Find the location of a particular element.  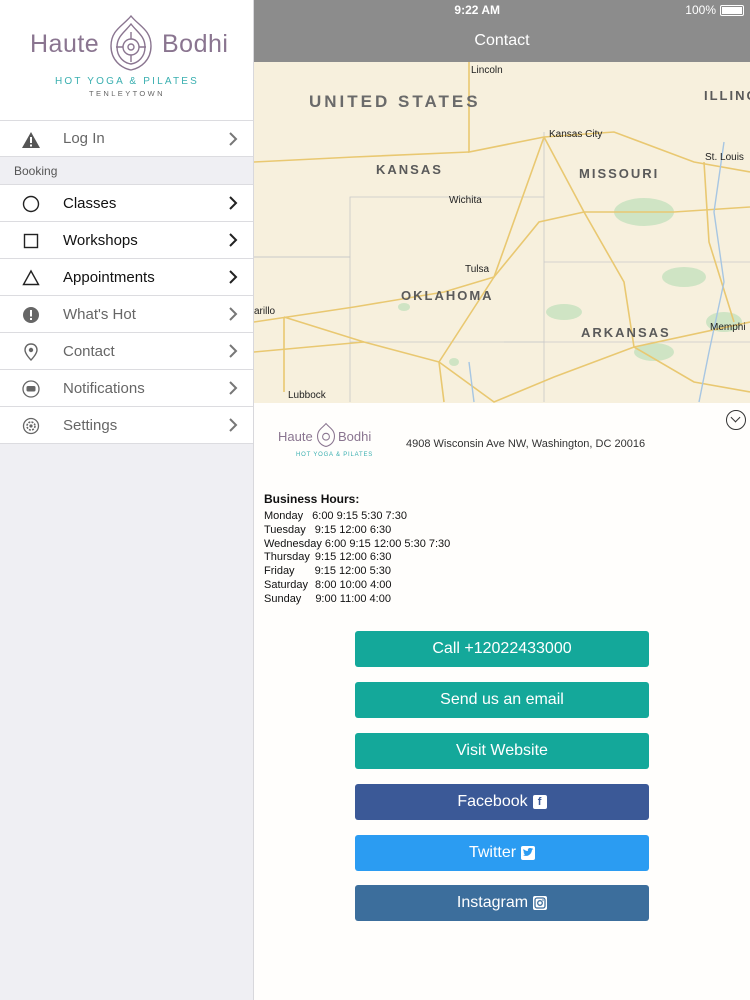

sidebar-item-label: Classes is located at coordinates (90, 203).